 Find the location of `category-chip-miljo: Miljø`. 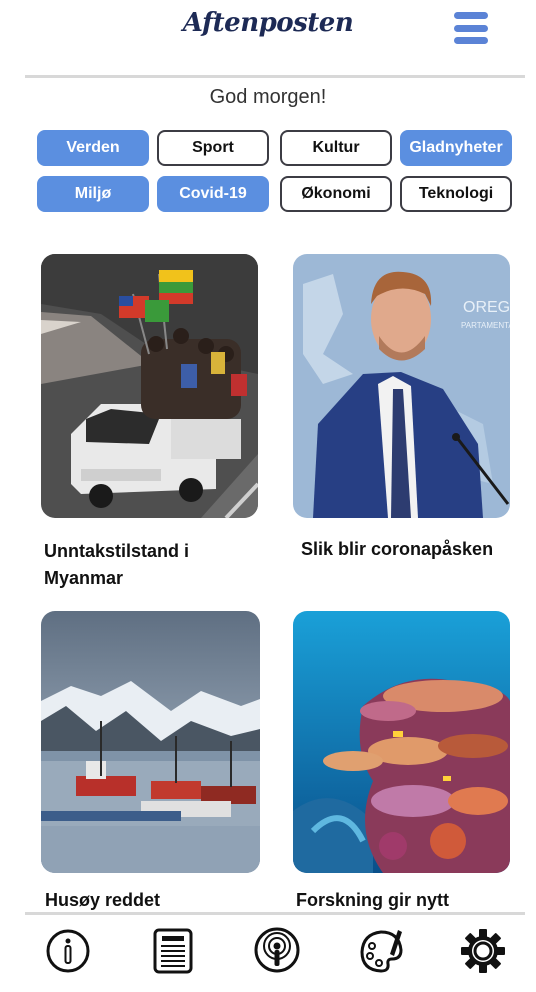

category-chip-miljo: Miljø is located at coordinates (93, 194).